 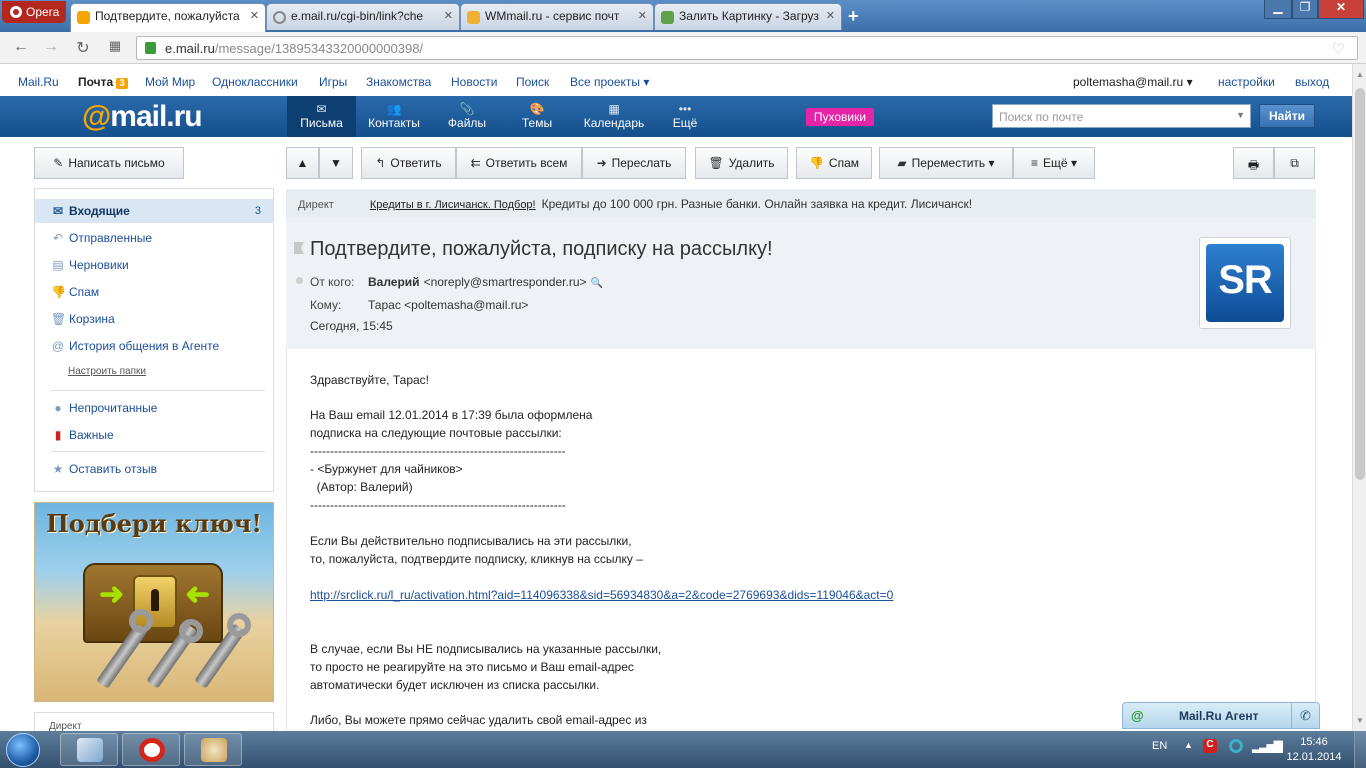 What do you see at coordinates (1341, 9) in the screenshot?
I see `close-window-icon: ✕` at bounding box center [1341, 9].